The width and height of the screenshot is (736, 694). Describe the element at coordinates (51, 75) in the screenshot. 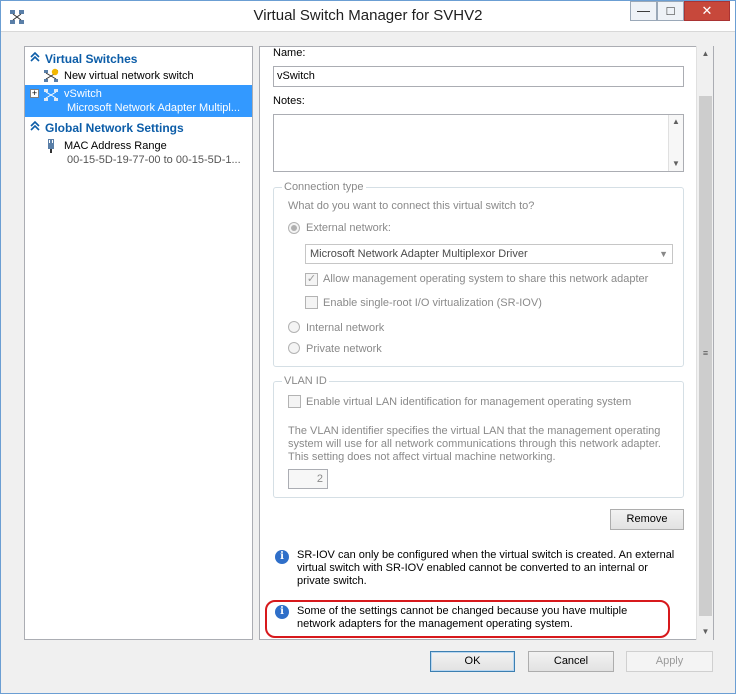

I see `new-switch-icon` at that location.